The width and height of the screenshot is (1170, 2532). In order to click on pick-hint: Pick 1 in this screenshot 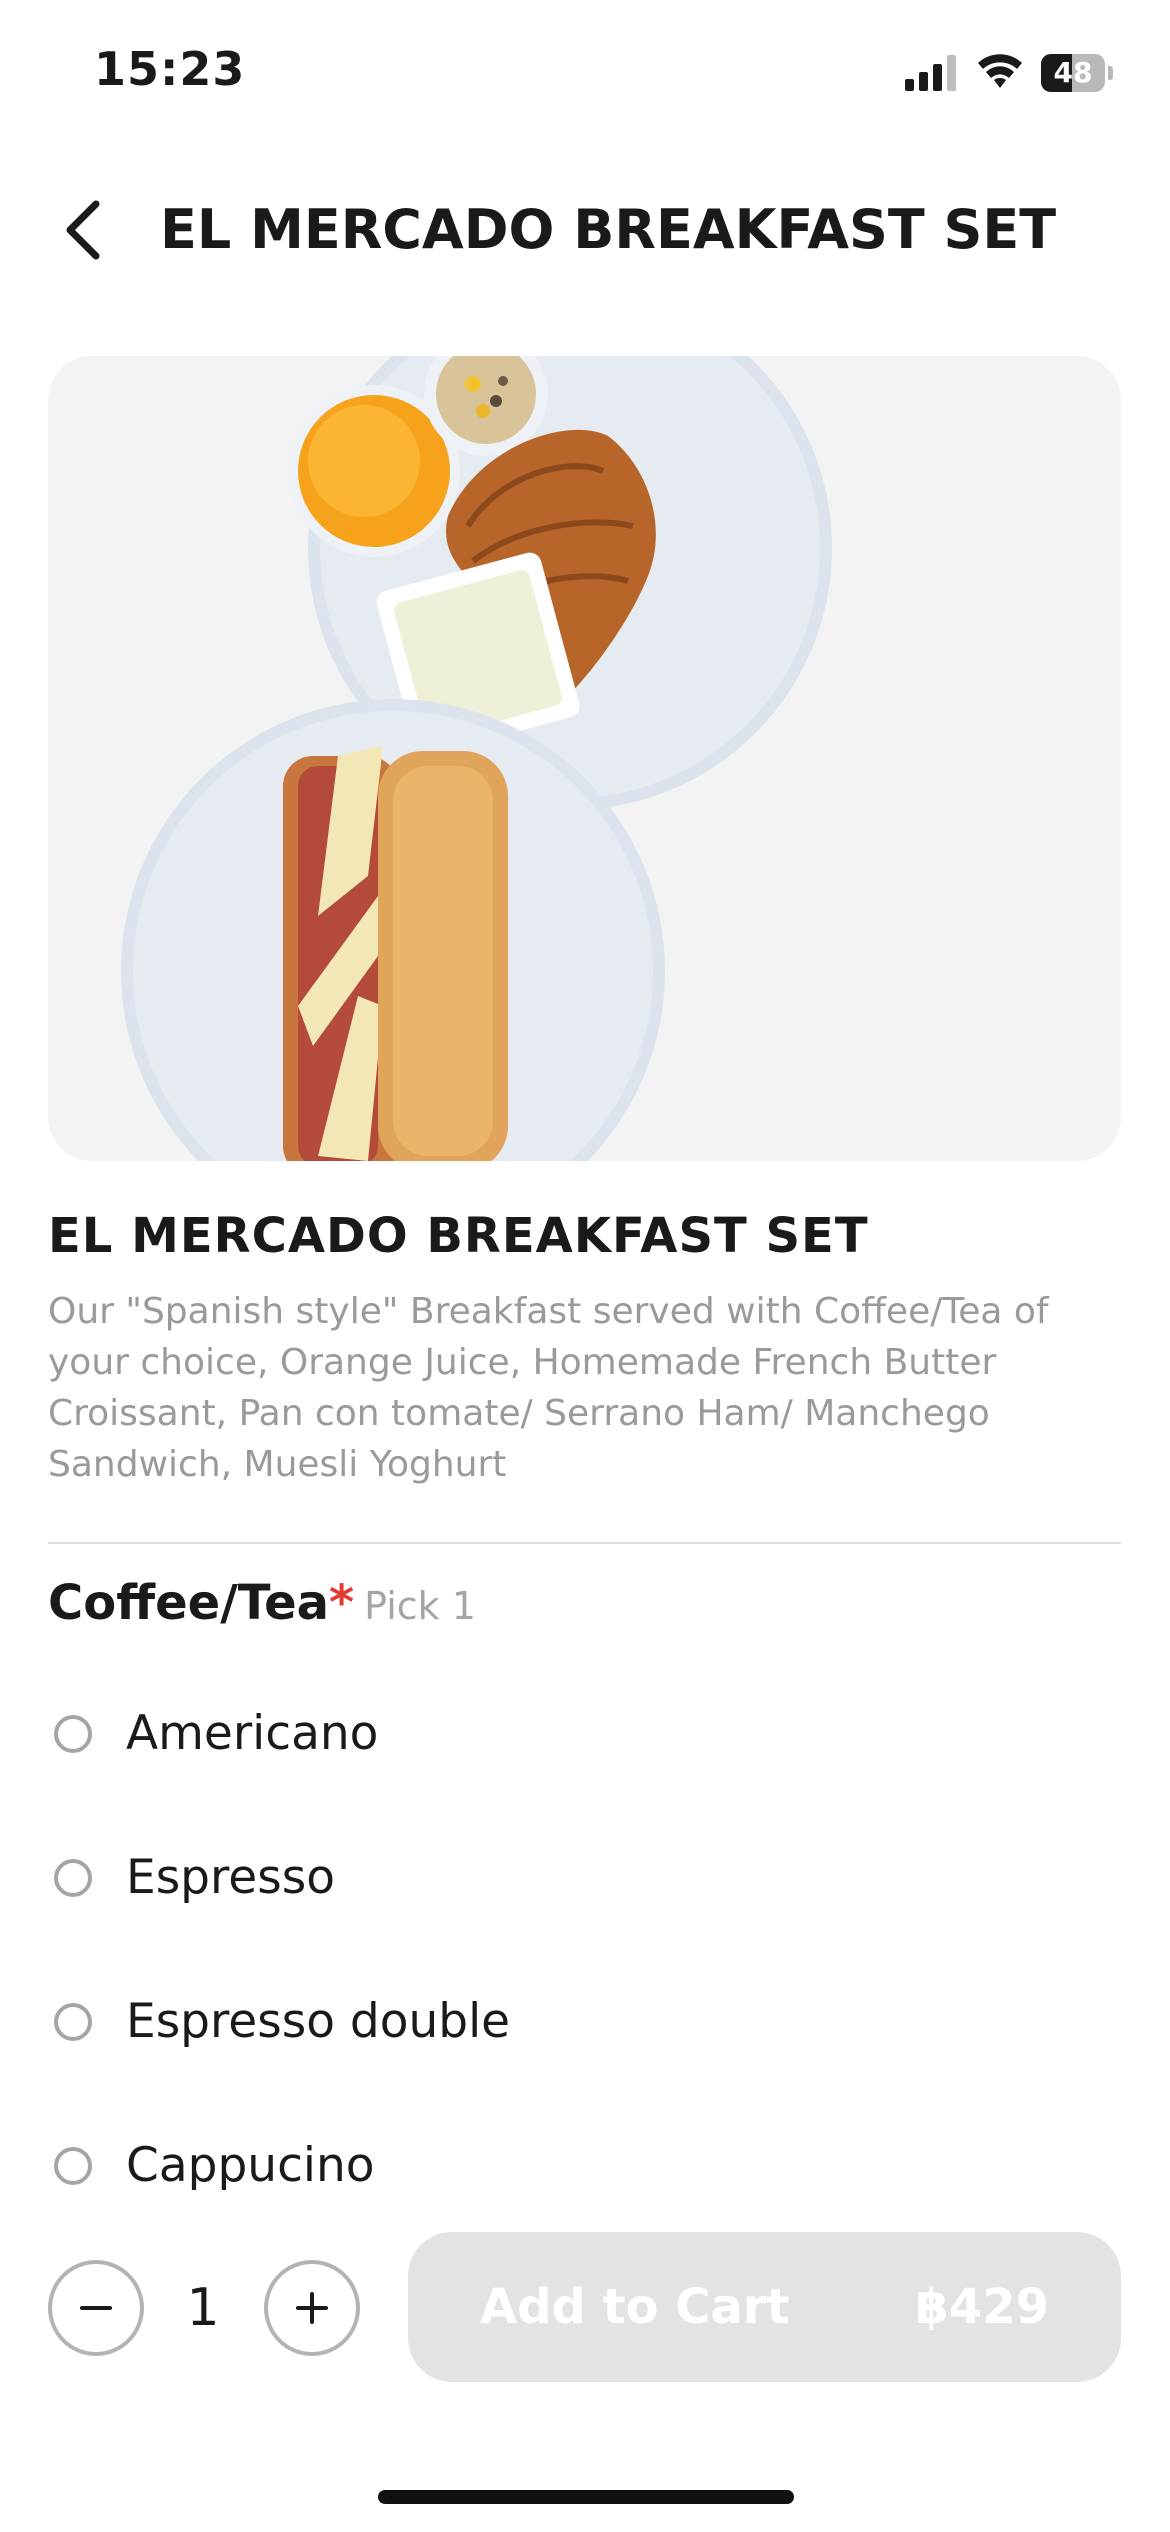, I will do `click(420, 1606)`.